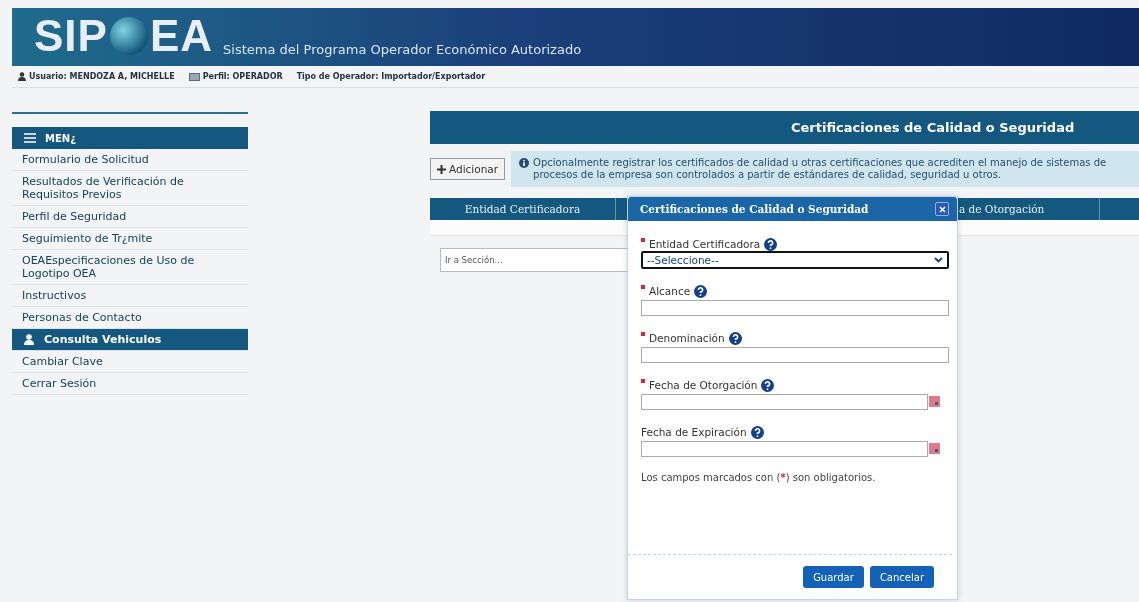 The width and height of the screenshot is (1139, 602). Describe the element at coordinates (402, 49) in the screenshot. I see `app-subtitle: Sistema del Programa Operador Económico Autorizado` at that location.